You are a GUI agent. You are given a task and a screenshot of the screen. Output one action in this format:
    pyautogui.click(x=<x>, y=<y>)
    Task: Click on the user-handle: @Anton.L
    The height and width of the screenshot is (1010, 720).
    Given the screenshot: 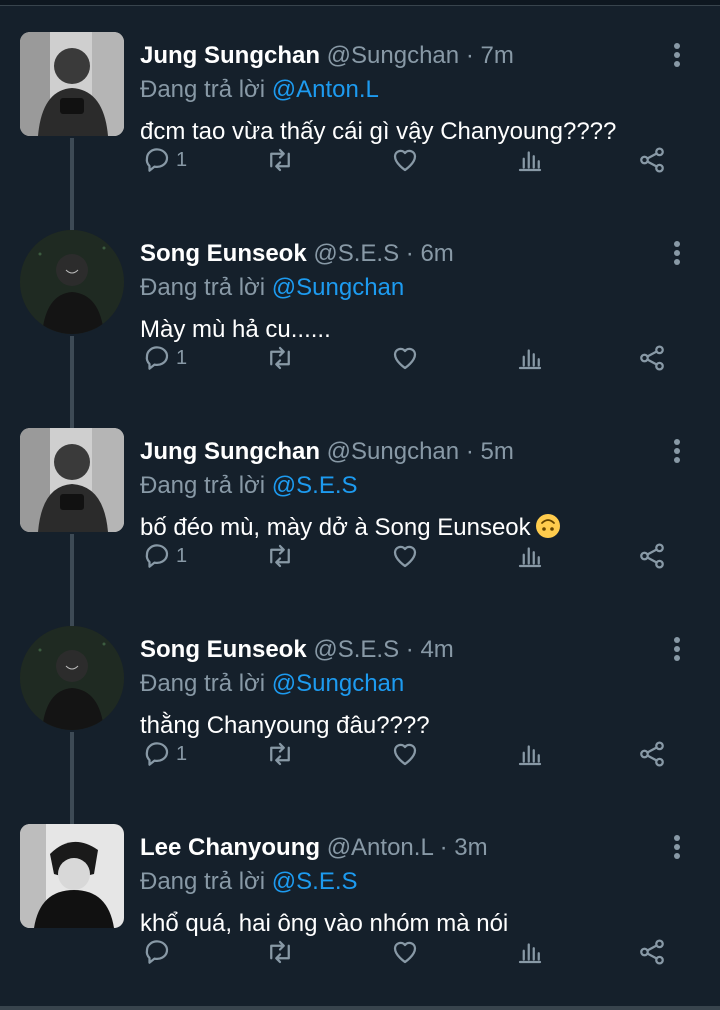 What is the action you would take?
    pyautogui.click(x=380, y=847)
    